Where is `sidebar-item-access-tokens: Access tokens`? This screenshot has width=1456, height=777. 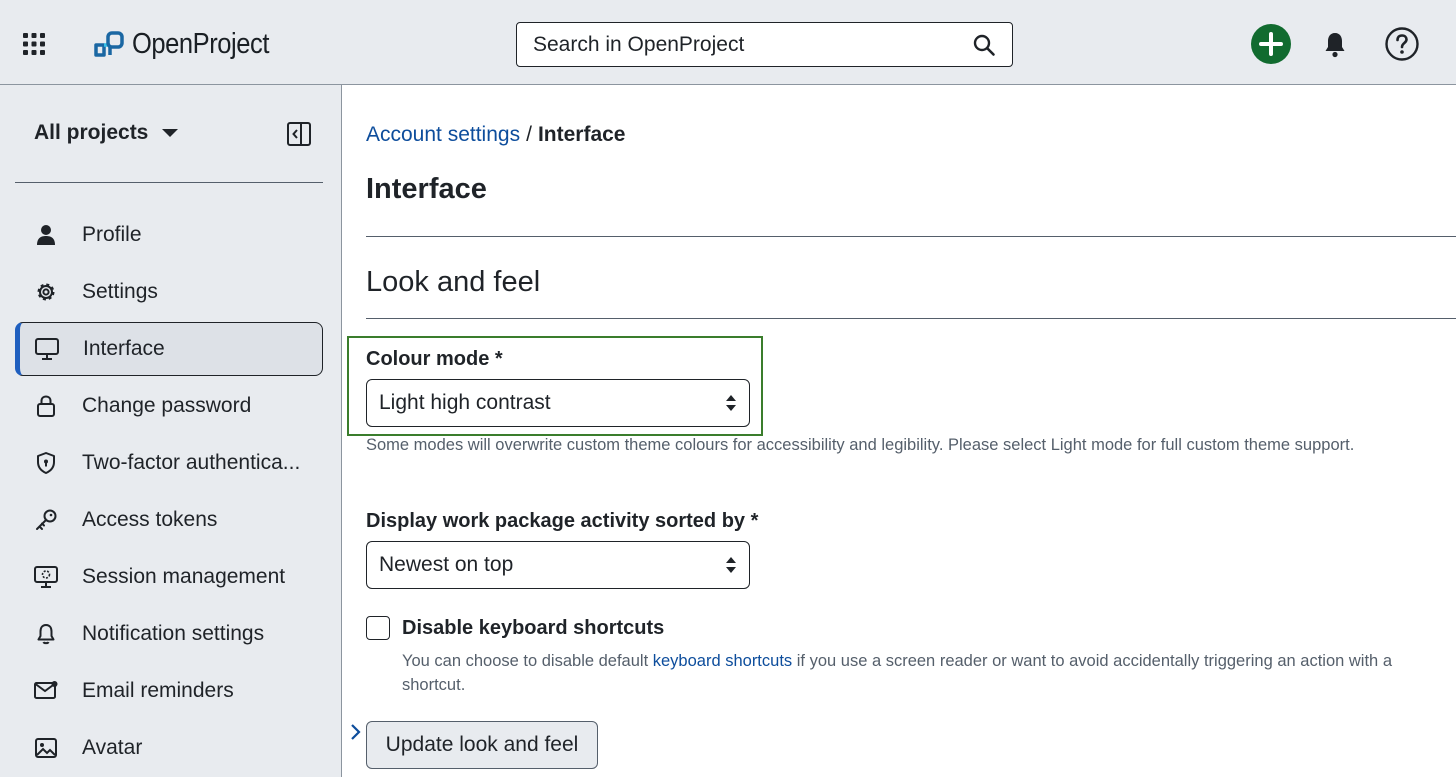 sidebar-item-access-tokens: Access tokens is located at coordinates (169, 520).